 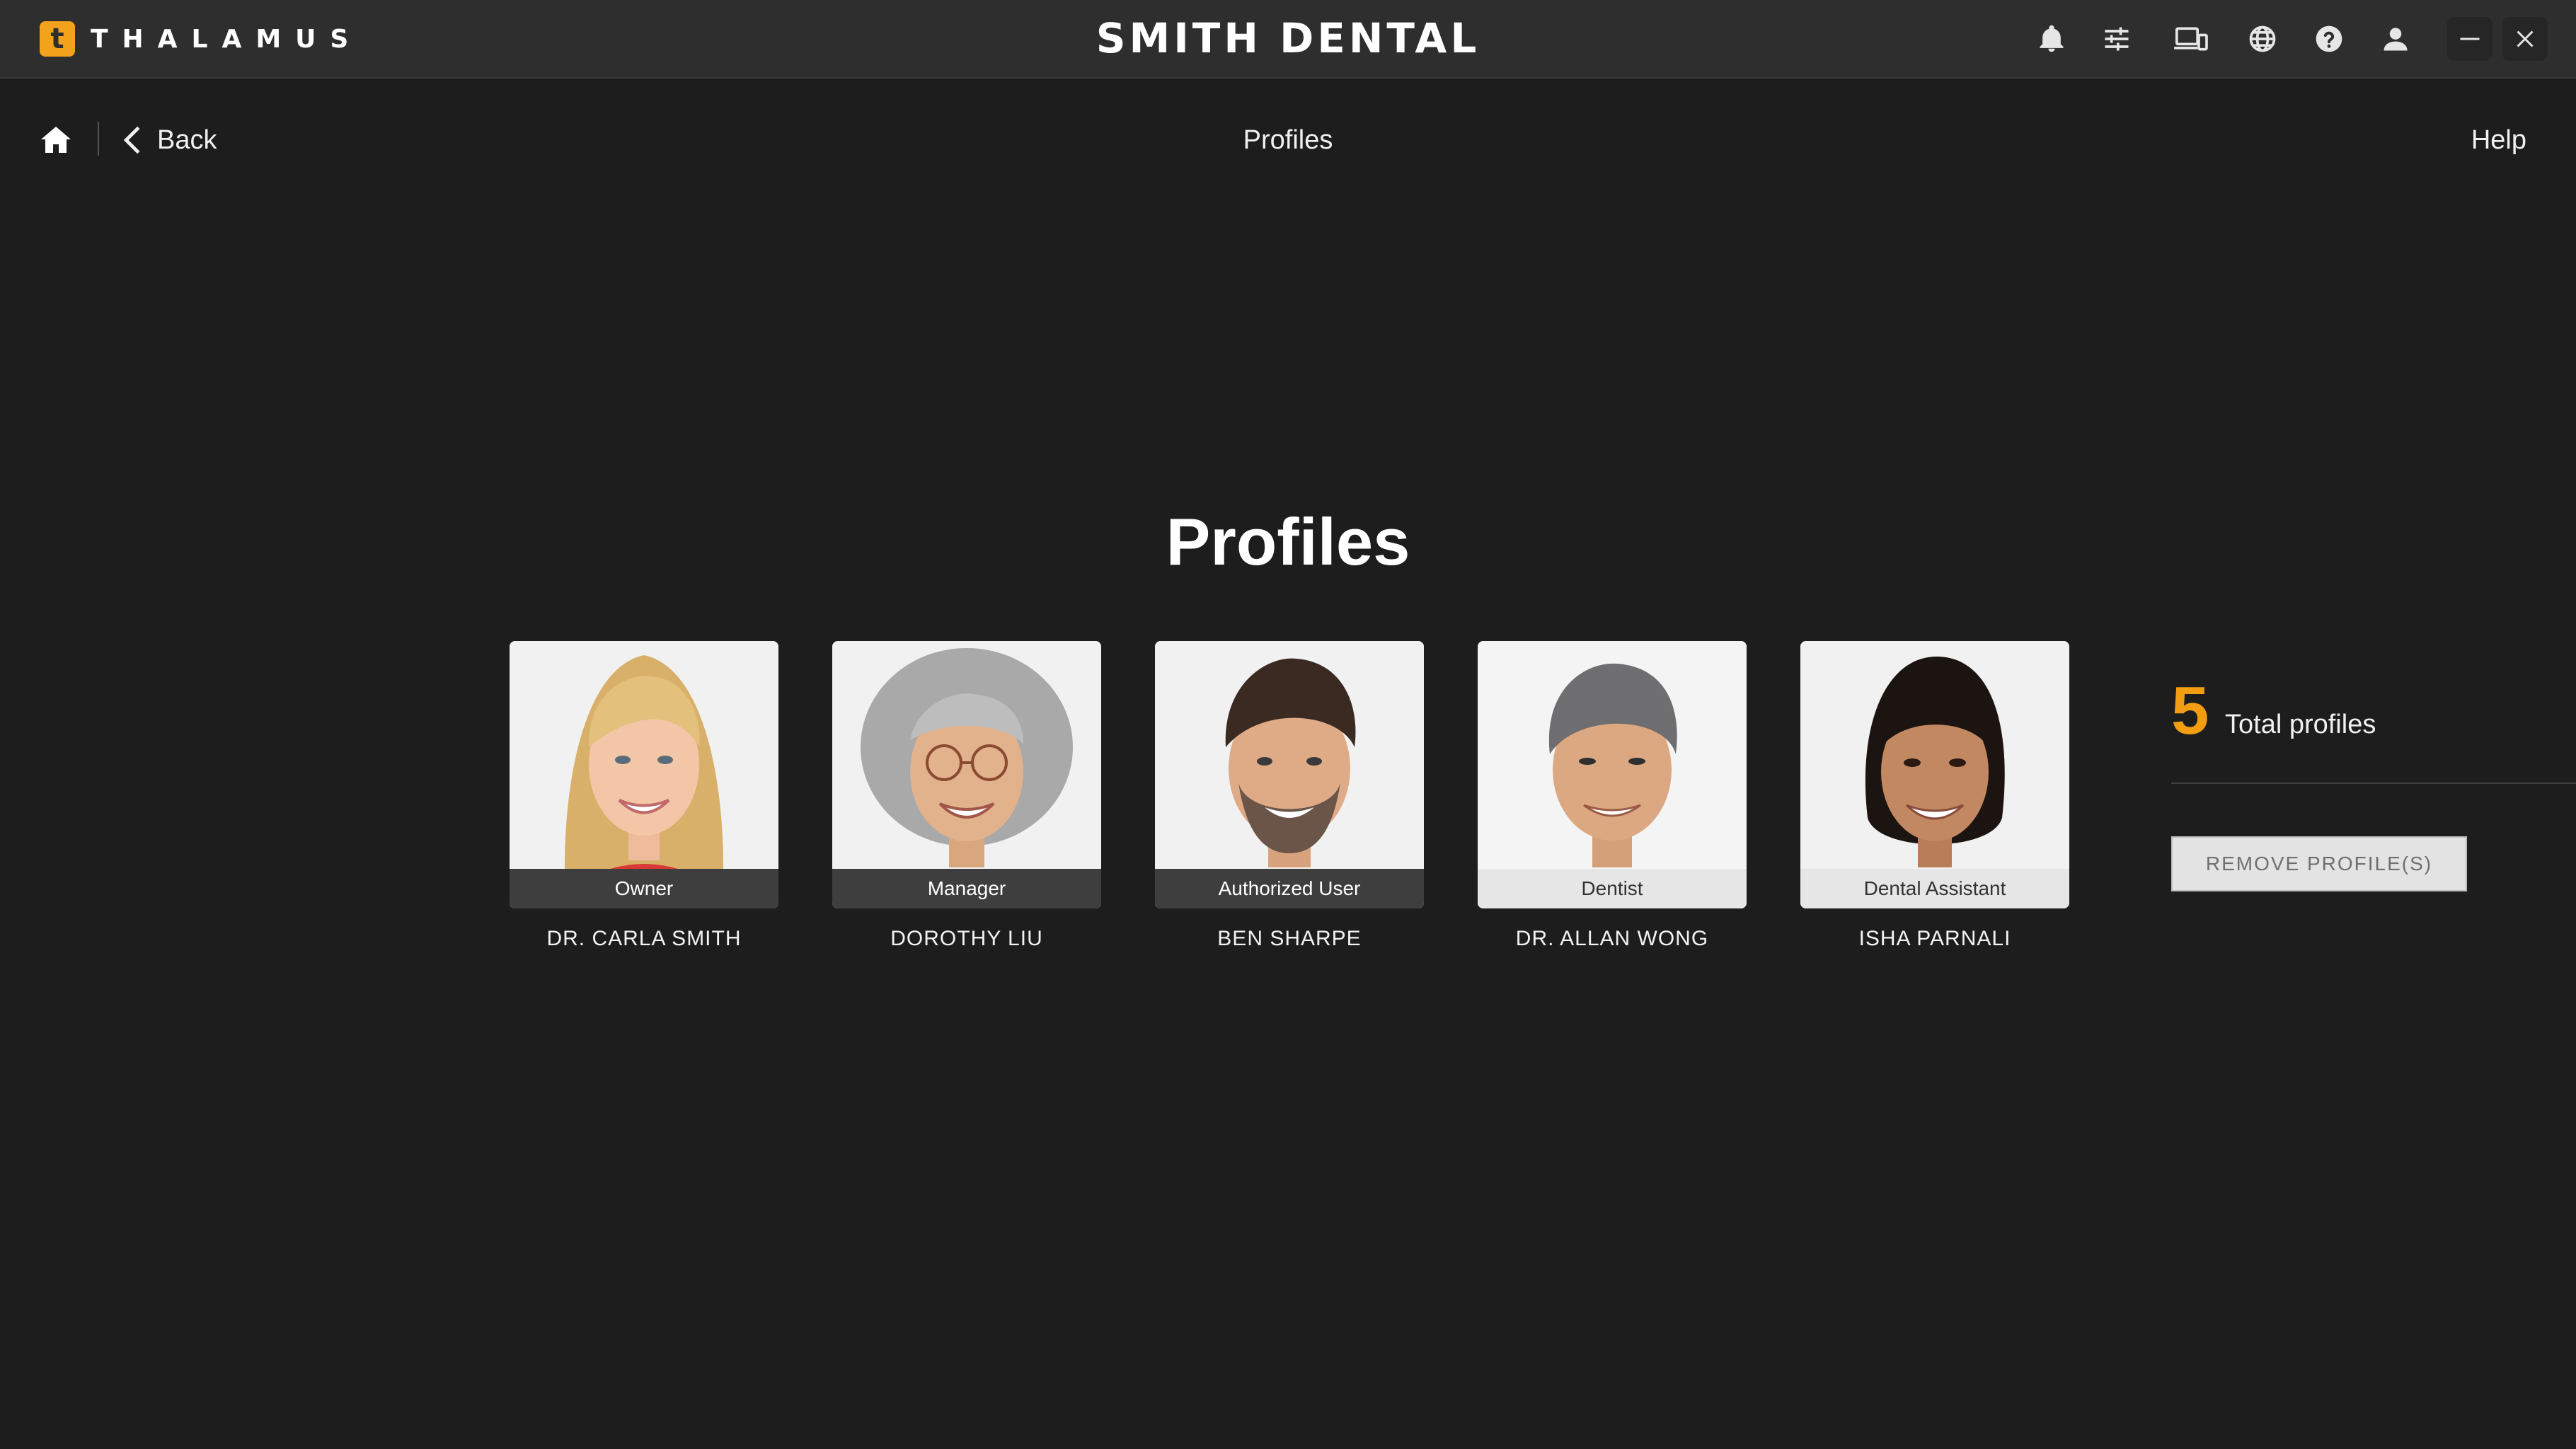 What do you see at coordinates (2499, 140) in the screenshot?
I see `help-link: Help` at bounding box center [2499, 140].